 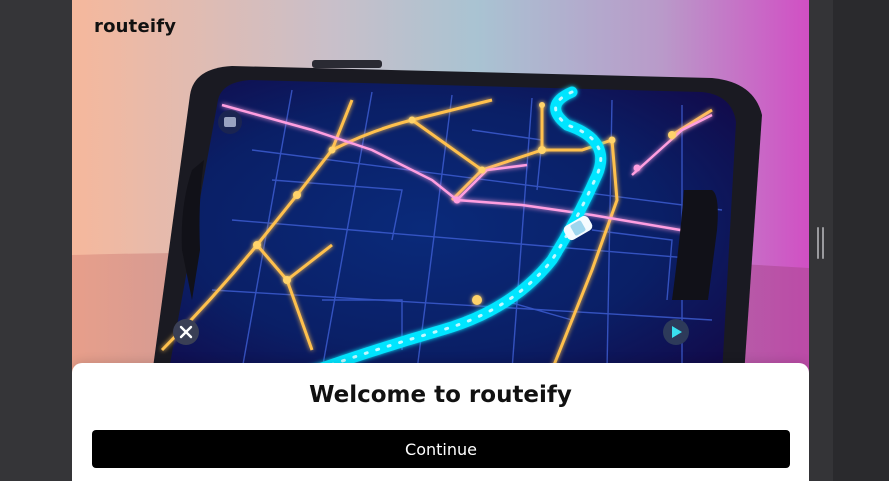 I want to click on bag-icon, so click(x=230, y=122).